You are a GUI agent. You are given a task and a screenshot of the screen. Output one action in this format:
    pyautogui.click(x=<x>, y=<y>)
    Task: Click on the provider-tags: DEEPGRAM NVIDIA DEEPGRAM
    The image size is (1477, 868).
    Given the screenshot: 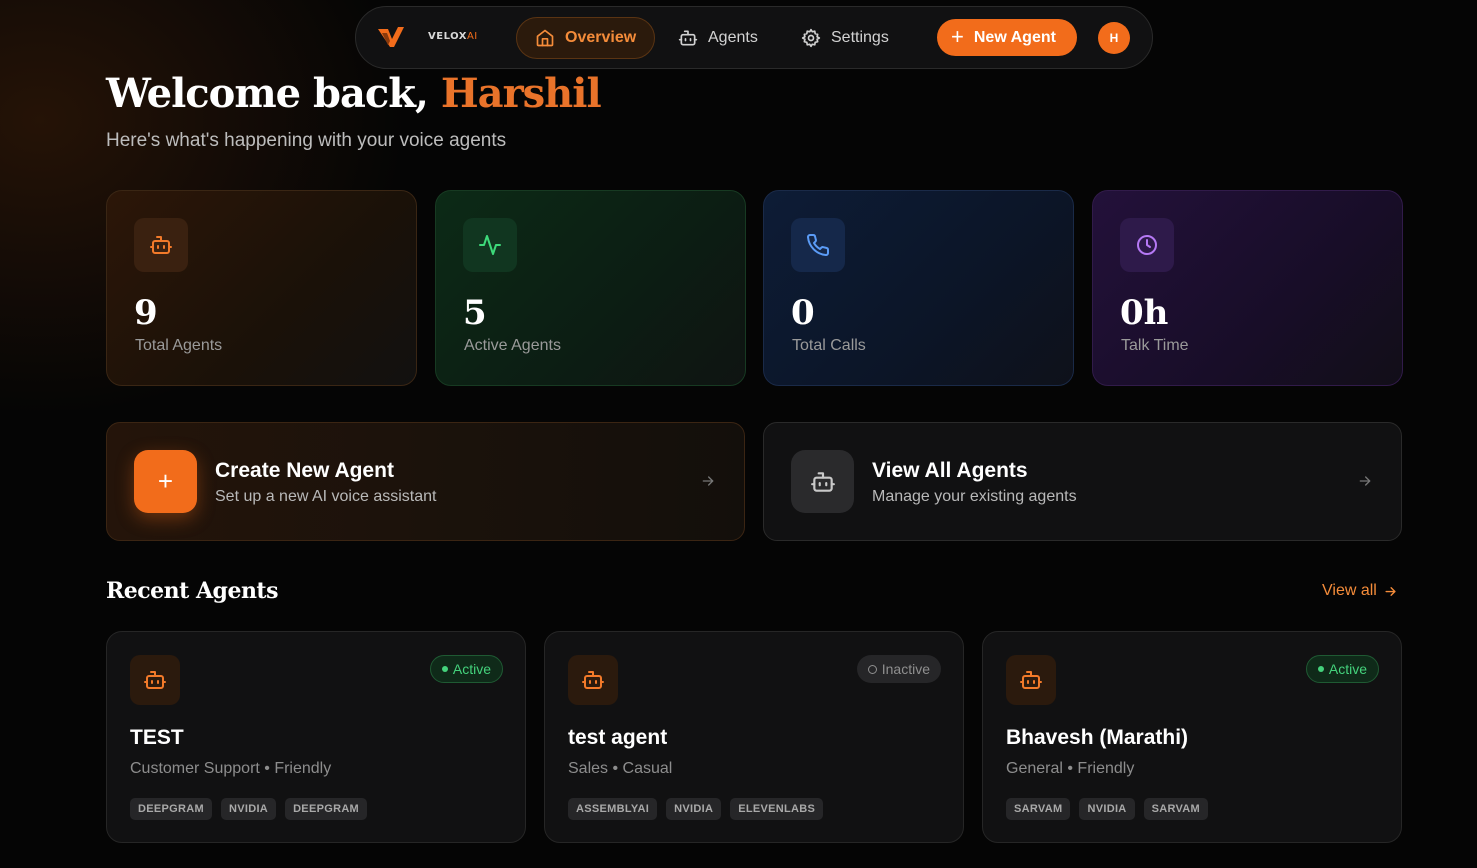 What is the action you would take?
    pyautogui.click(x=249, y=809)
    